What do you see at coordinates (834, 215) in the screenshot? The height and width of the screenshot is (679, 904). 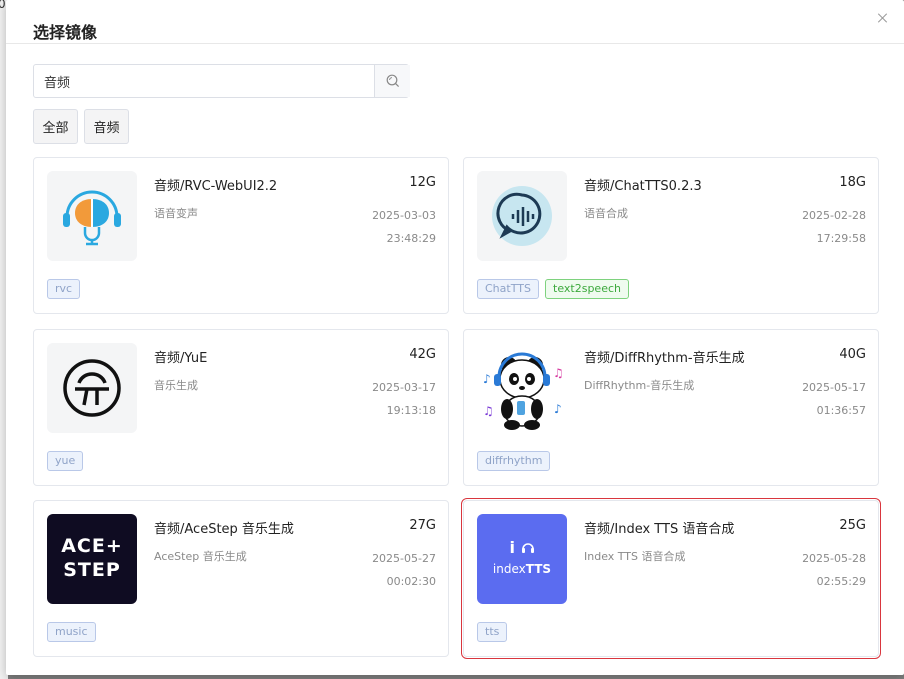 I see `card-date: 2025-02-28` at bounding box center [834, 215].